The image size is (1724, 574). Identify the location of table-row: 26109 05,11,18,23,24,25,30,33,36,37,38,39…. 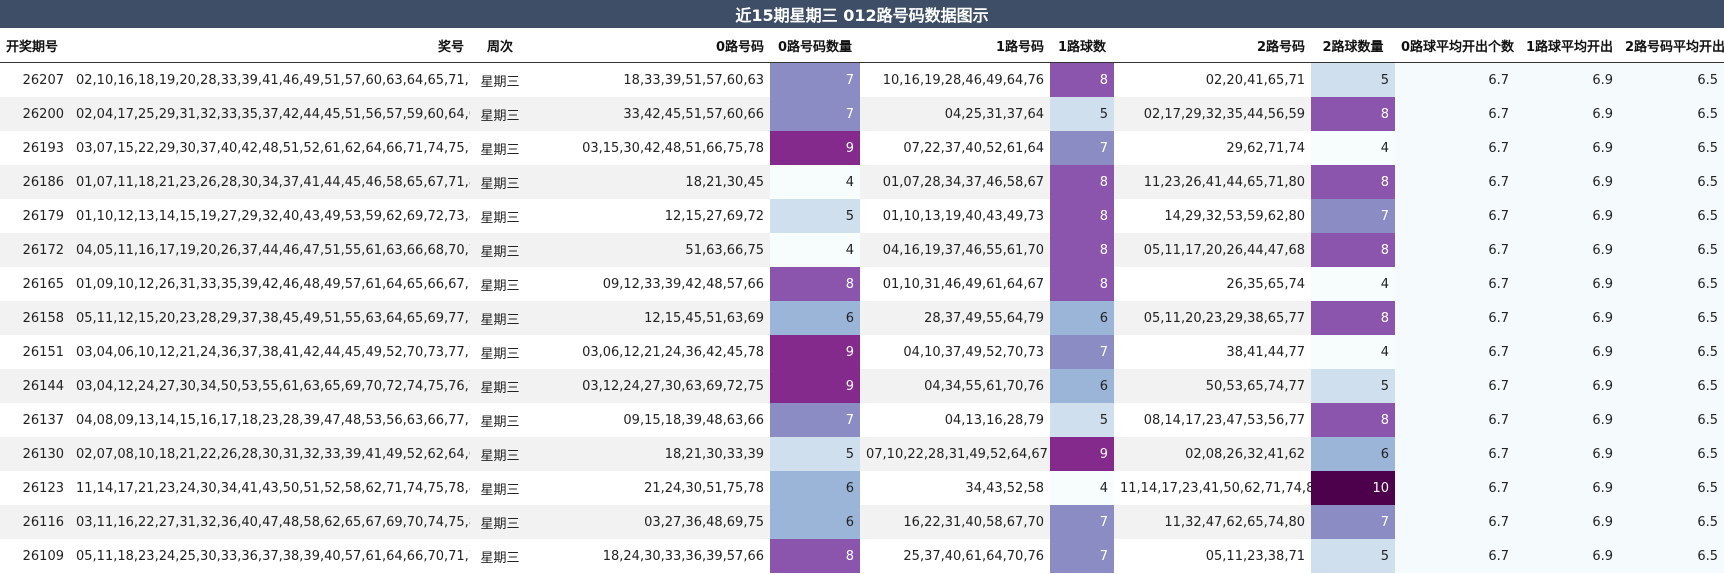
(862, 556).